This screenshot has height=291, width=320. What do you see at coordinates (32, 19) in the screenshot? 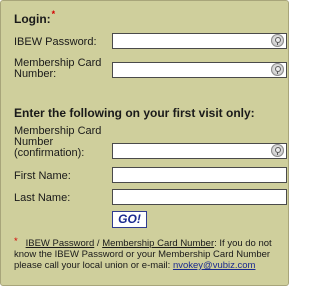
I see `login-heading-text: Login:` at bounding box center [32, 19].